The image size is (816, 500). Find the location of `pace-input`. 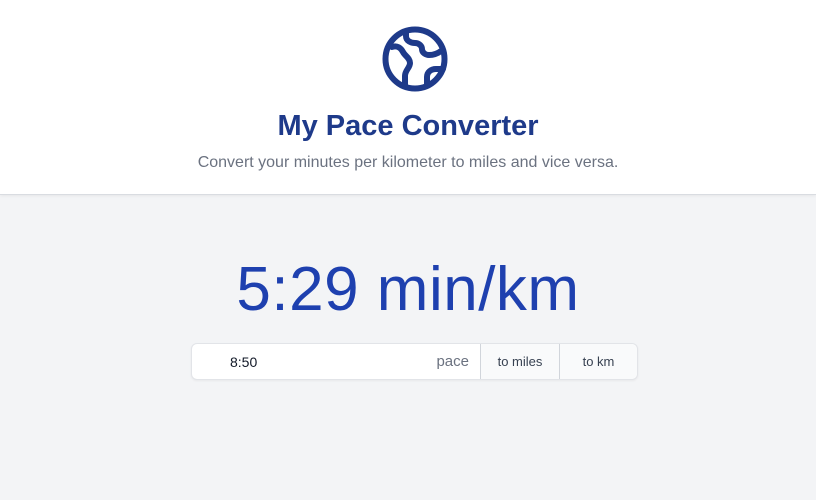

pace-input is located at coordinates (307, 361).